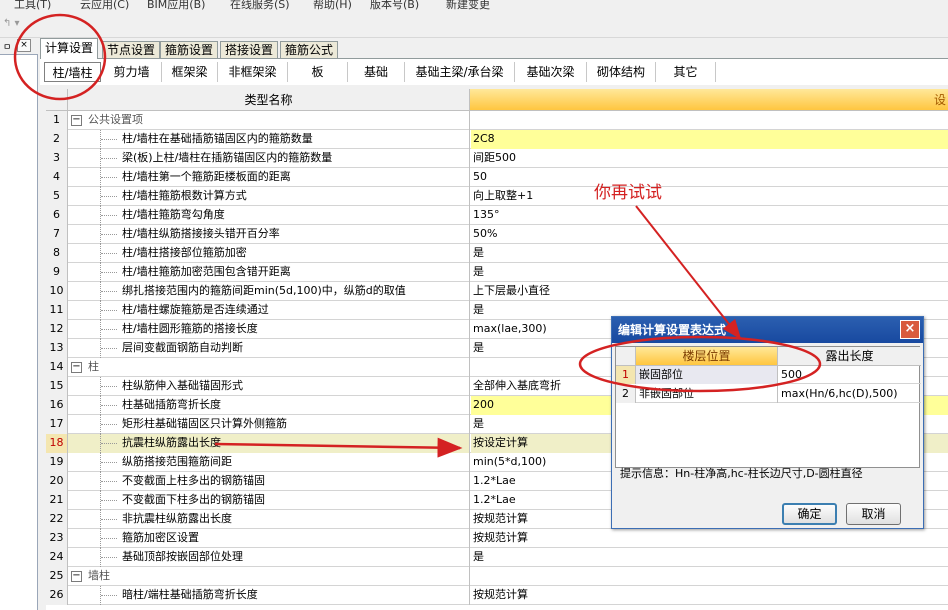  What do you see at coordinates (460, 72) in the screenshot?
I see `tab-foundation-main-beam: 基础主梁/承台梁` at bounding box center [460, 72].